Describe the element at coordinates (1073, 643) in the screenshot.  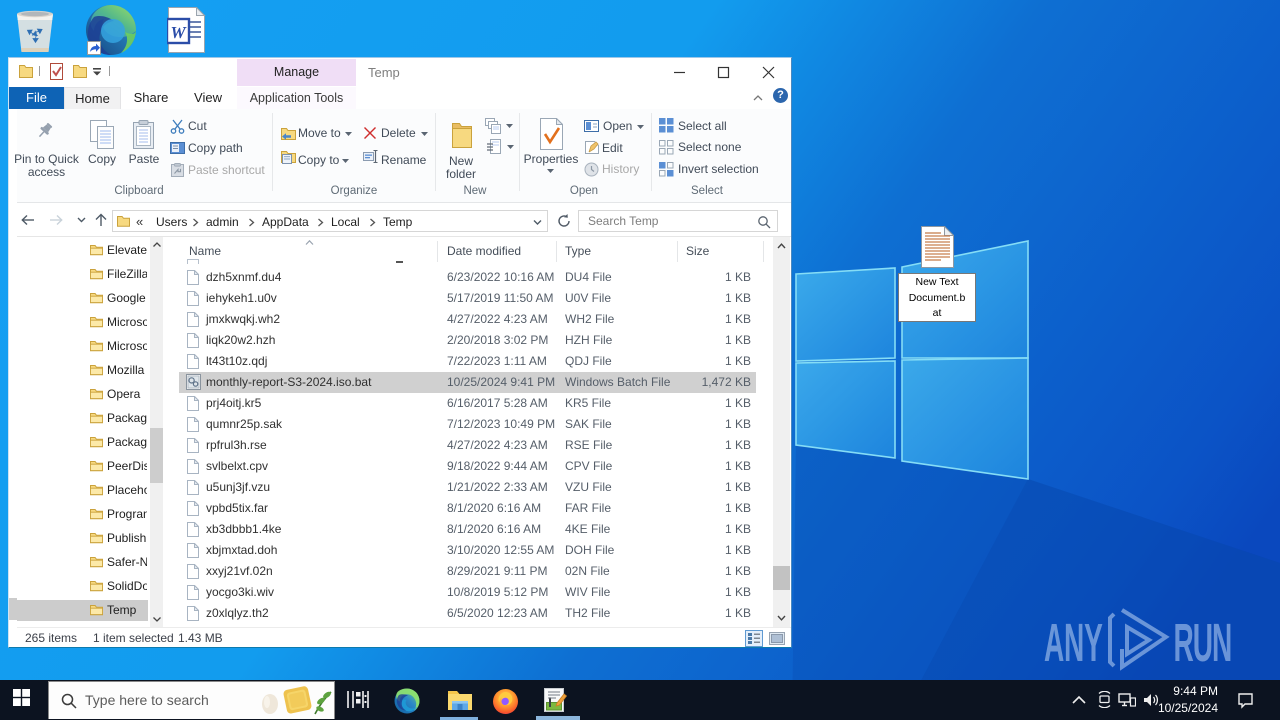
I see `svg-text: ANY` at that location.